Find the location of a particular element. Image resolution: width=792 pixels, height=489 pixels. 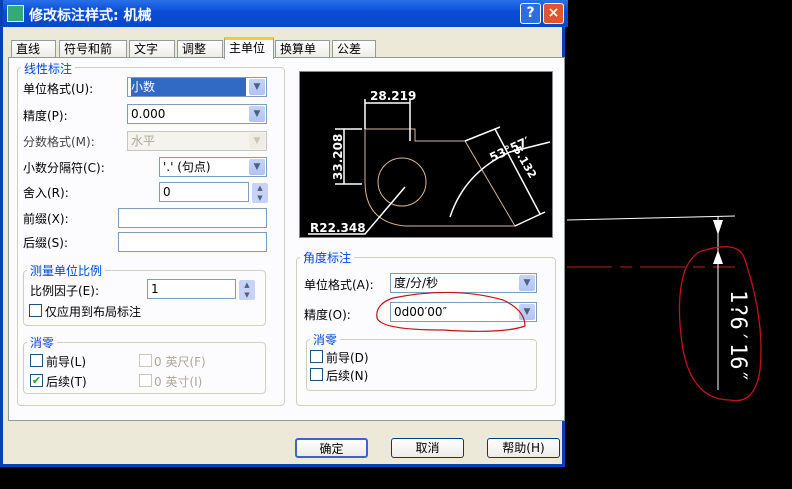

layout-only-checkbox is located at coordinates (35, 310).